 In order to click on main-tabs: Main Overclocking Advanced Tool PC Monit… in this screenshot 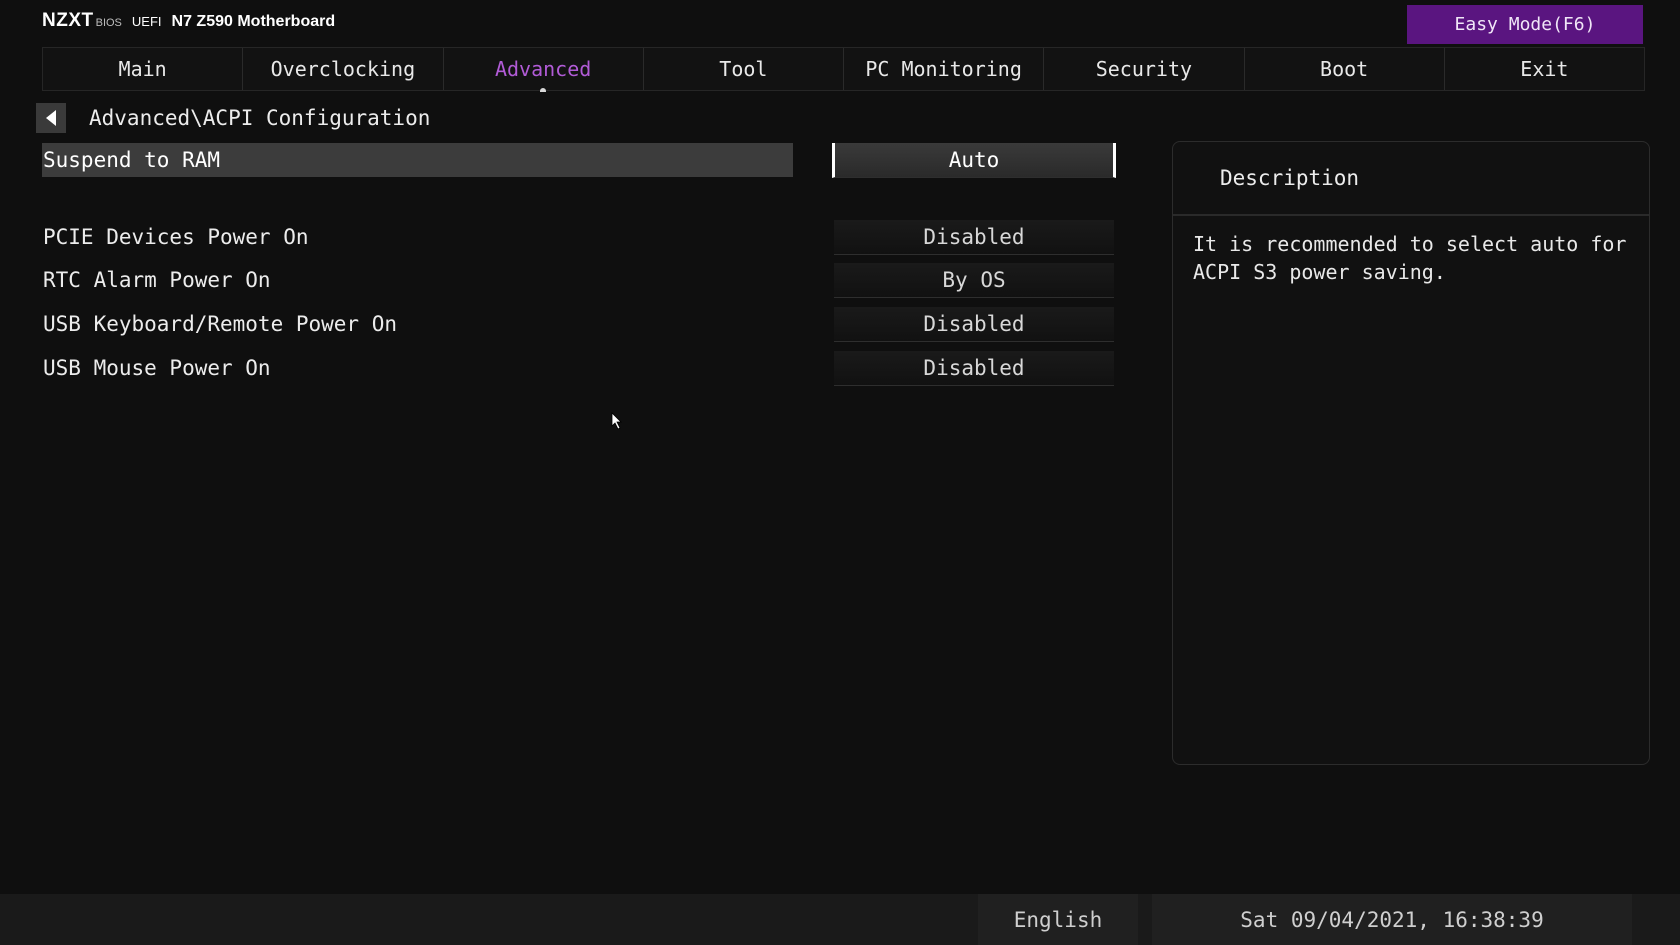, I will do `click(843, 69)`.